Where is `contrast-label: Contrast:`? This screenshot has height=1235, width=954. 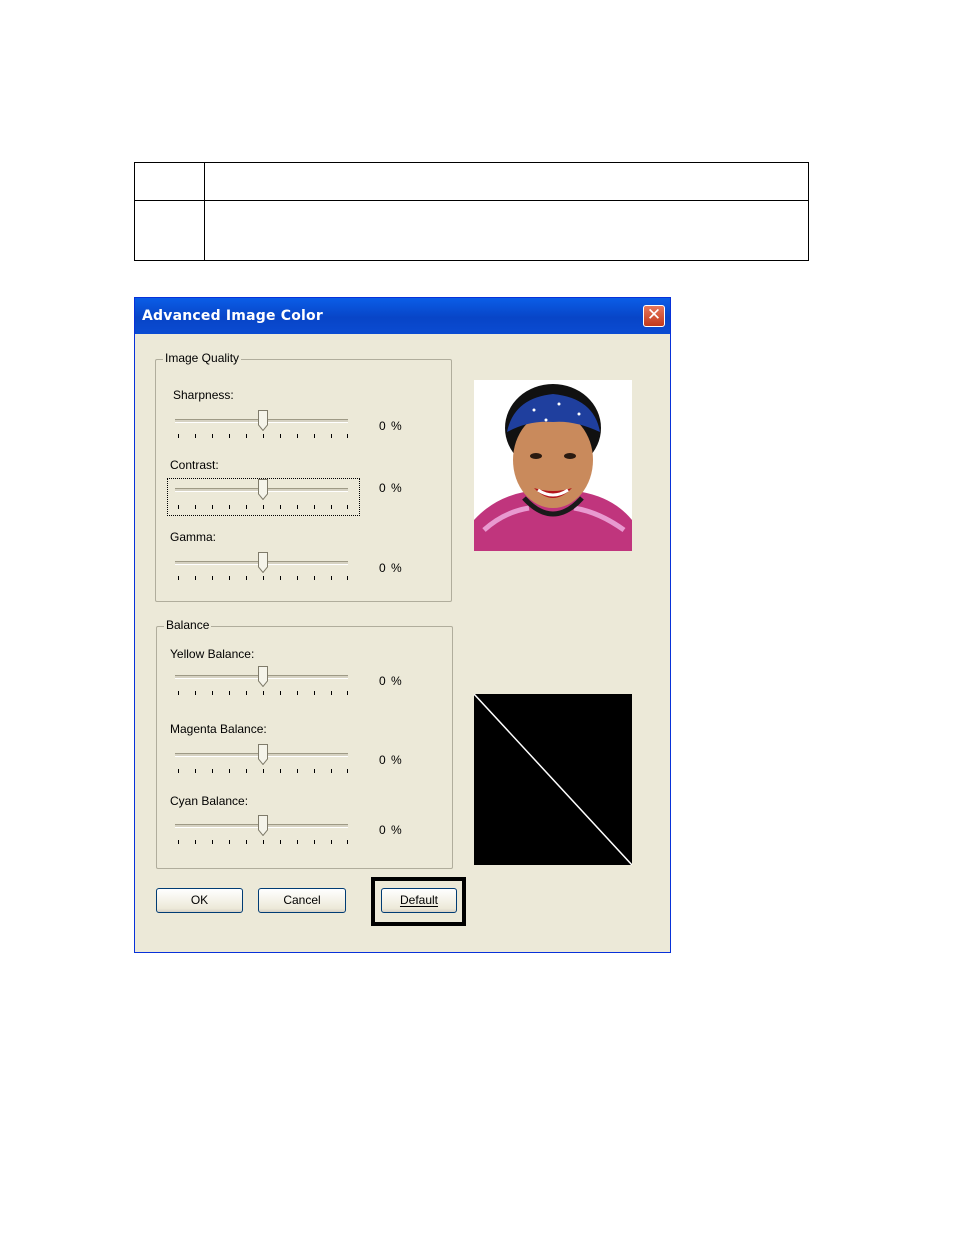 contrast-label: Contrast: is located at coordinates (194, 465).